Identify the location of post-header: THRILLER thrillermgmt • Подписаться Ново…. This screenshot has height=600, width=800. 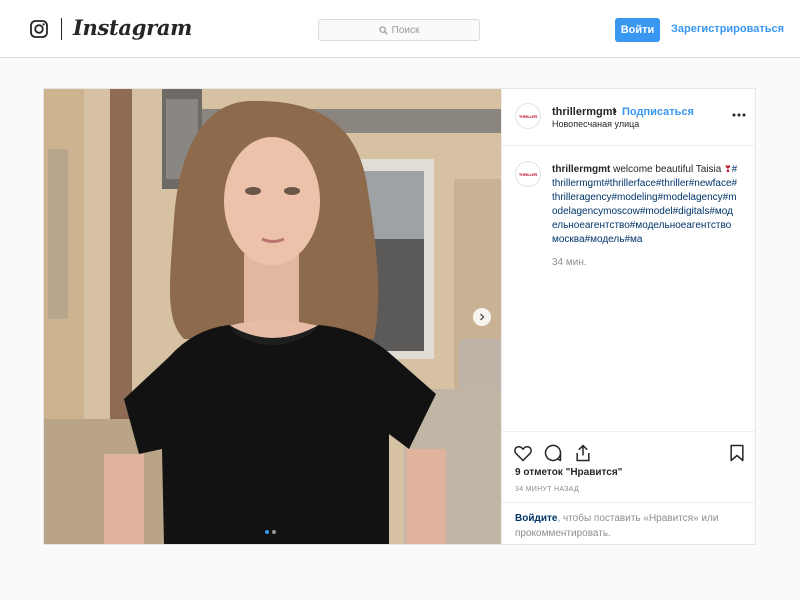
(629, 117).